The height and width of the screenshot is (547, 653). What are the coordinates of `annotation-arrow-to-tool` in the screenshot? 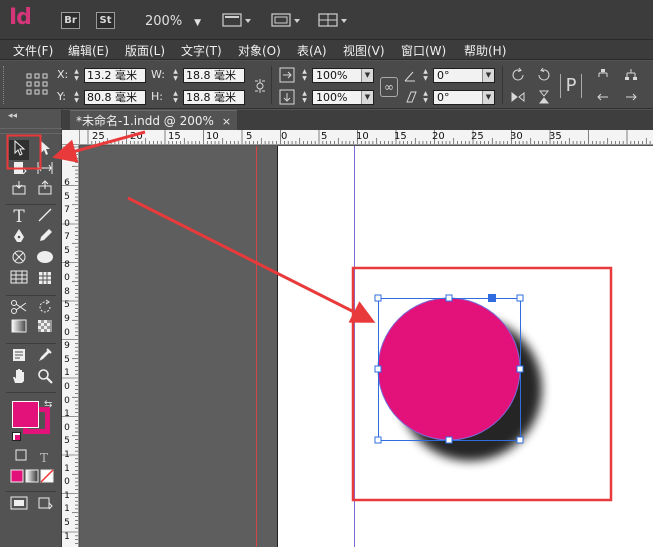 It's located at (99, 146).